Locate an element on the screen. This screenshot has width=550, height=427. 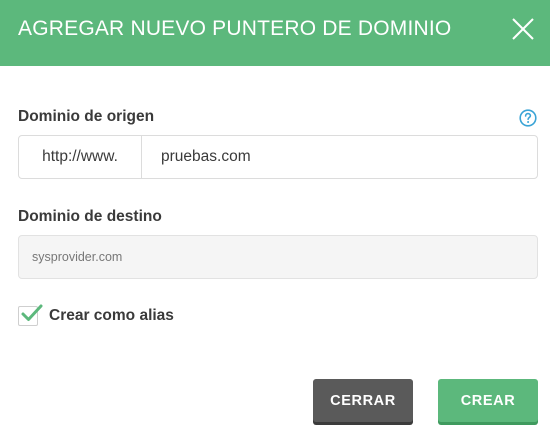
checkmark-icon is located at coordinates (32, 312).